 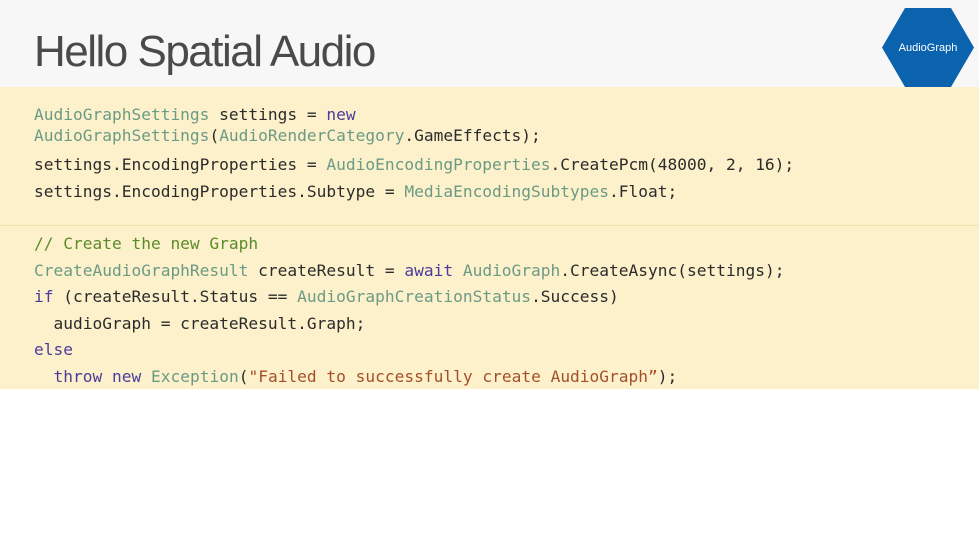 I want to click on code-keyword-token: if, so click(x=44, y=296).